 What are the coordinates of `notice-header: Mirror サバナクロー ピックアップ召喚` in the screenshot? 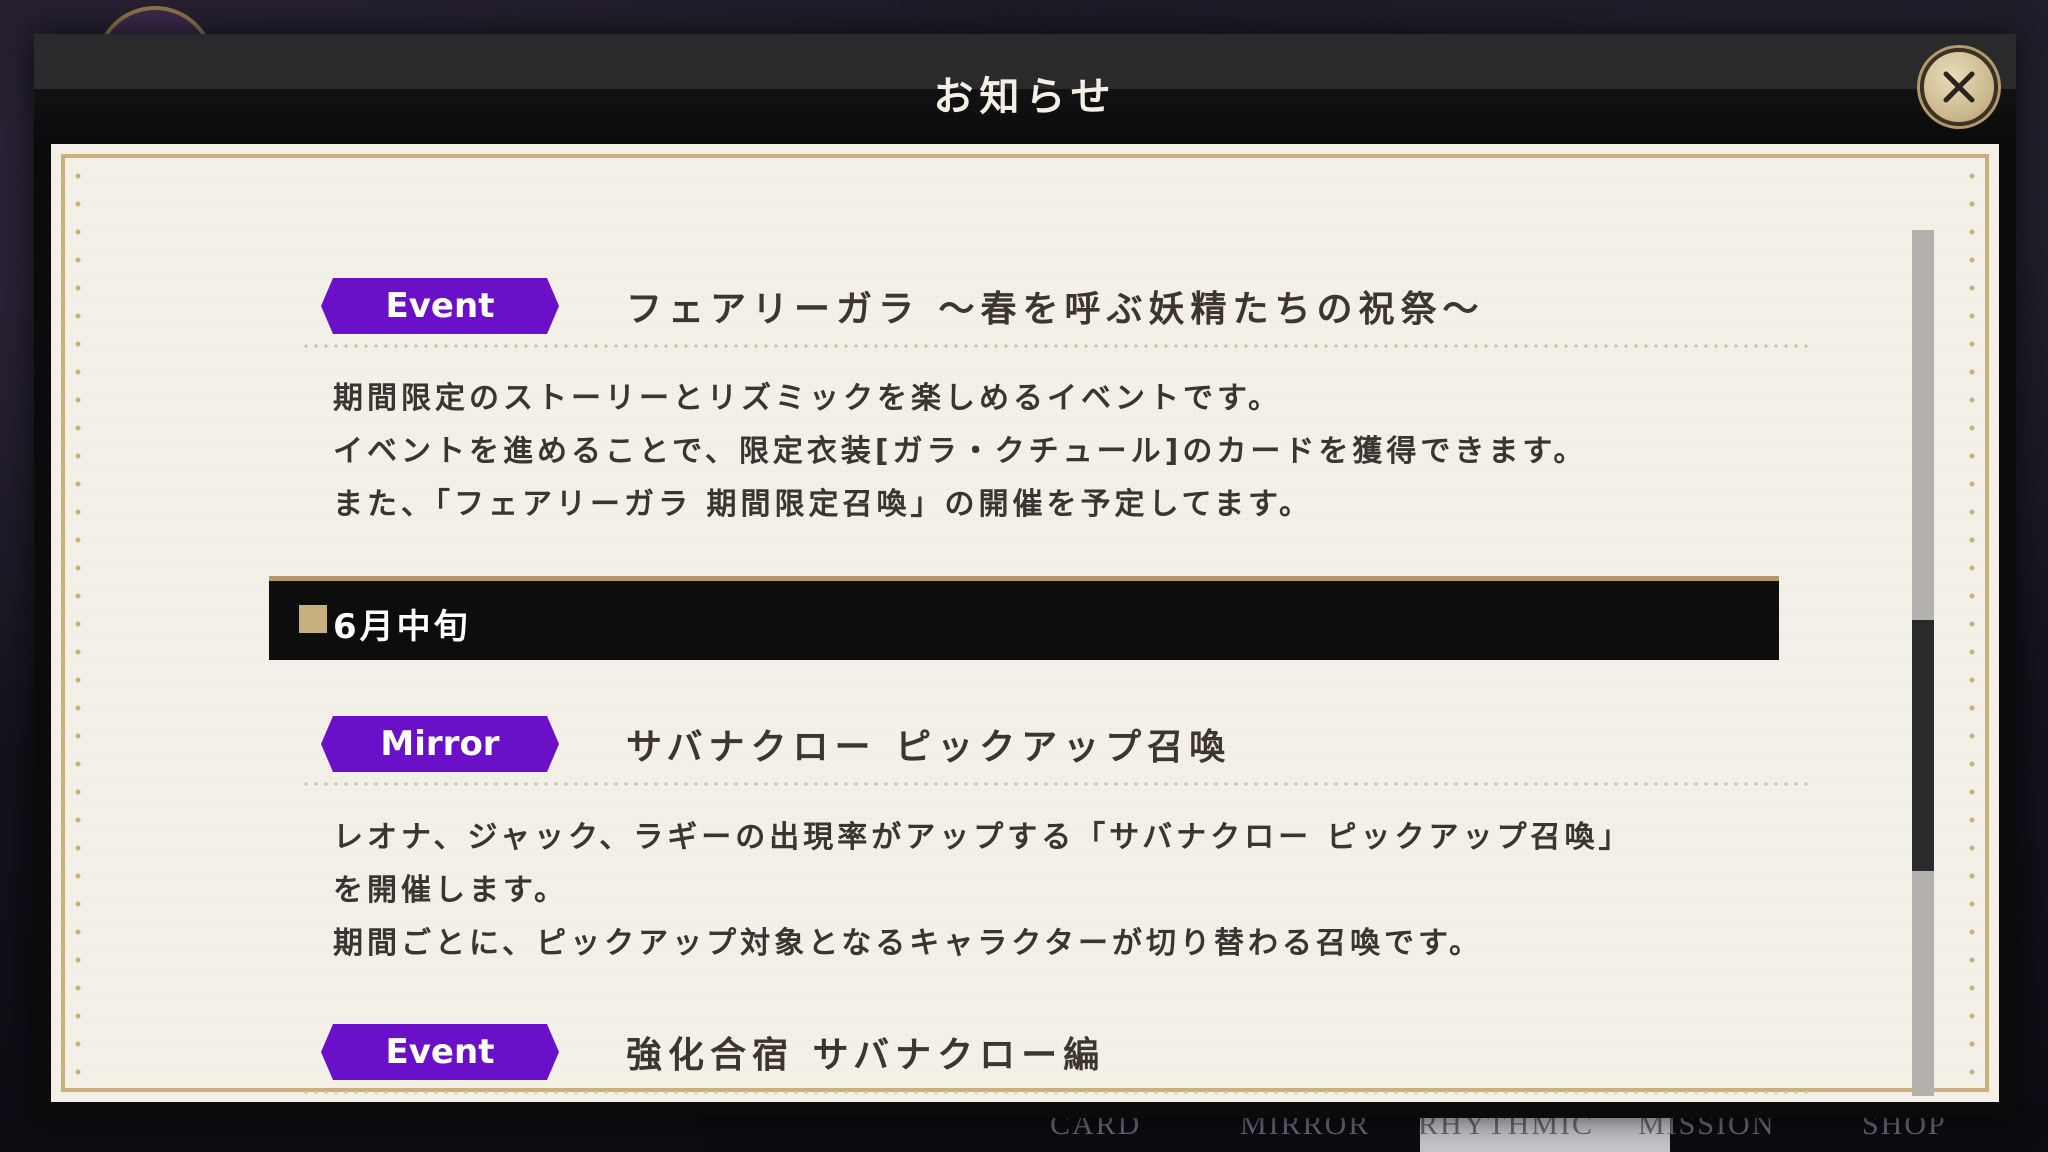 It's located at (1056, 746).